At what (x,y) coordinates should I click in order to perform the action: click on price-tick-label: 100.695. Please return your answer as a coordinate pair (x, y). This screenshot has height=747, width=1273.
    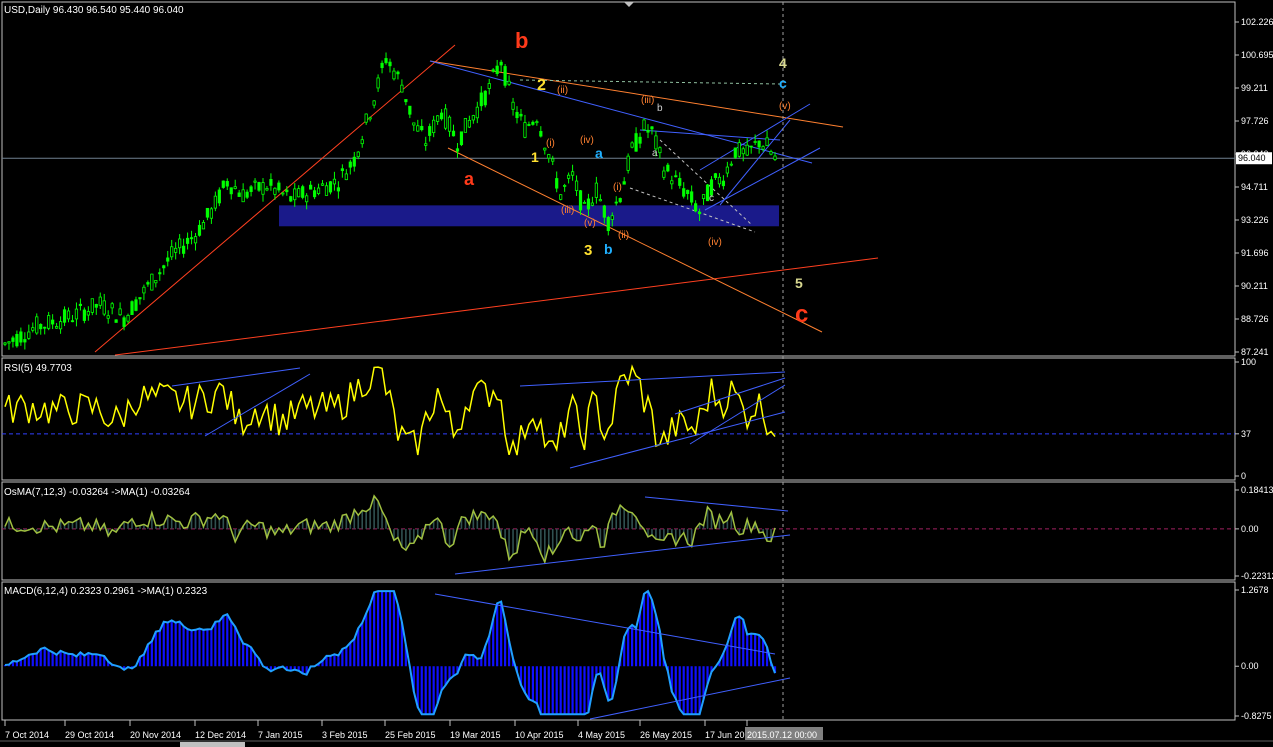
    Looking at the image, I should click on (1257, 55).